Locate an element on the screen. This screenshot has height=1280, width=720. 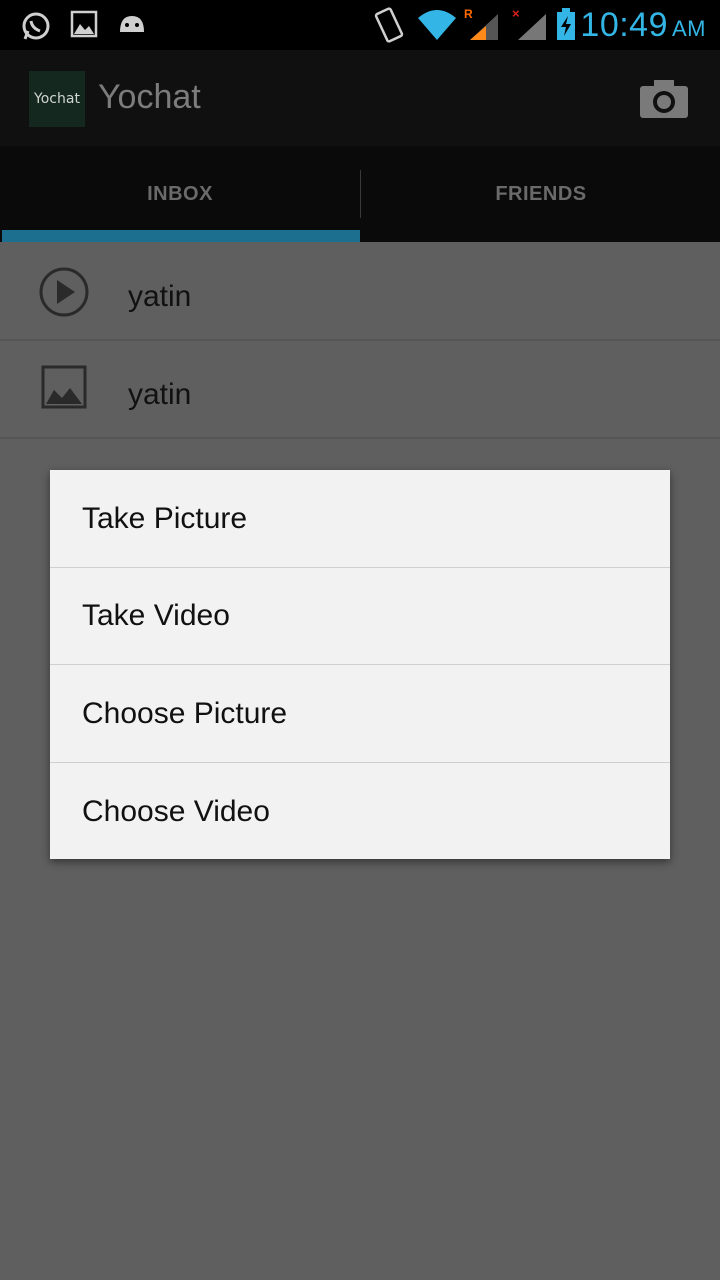
camera-icon is located at coordinates (664, 99).